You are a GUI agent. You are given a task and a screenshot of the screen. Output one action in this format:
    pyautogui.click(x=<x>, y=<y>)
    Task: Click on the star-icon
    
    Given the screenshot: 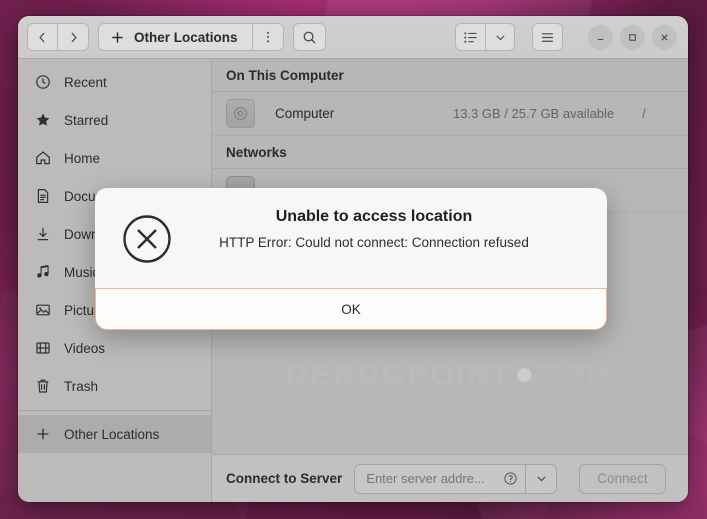 What is the action you would take?
    pyautogui.click(x=42, y=120)
    